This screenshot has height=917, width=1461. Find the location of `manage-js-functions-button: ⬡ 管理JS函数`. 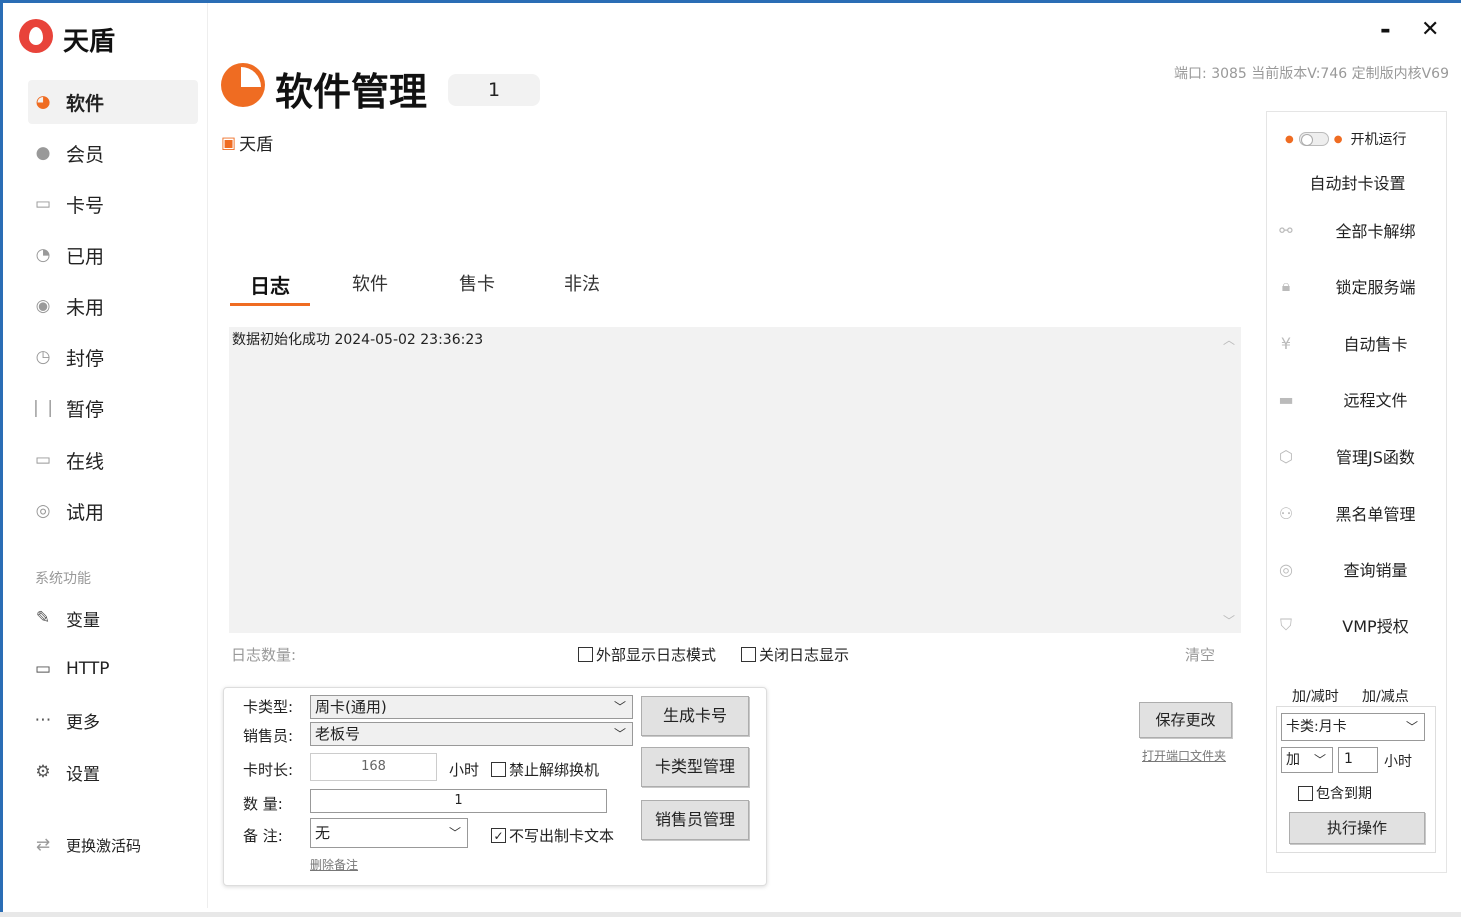

manage-js-functions-button: ⬡ 管理JS函数 is located at coordinates (1357, 456).